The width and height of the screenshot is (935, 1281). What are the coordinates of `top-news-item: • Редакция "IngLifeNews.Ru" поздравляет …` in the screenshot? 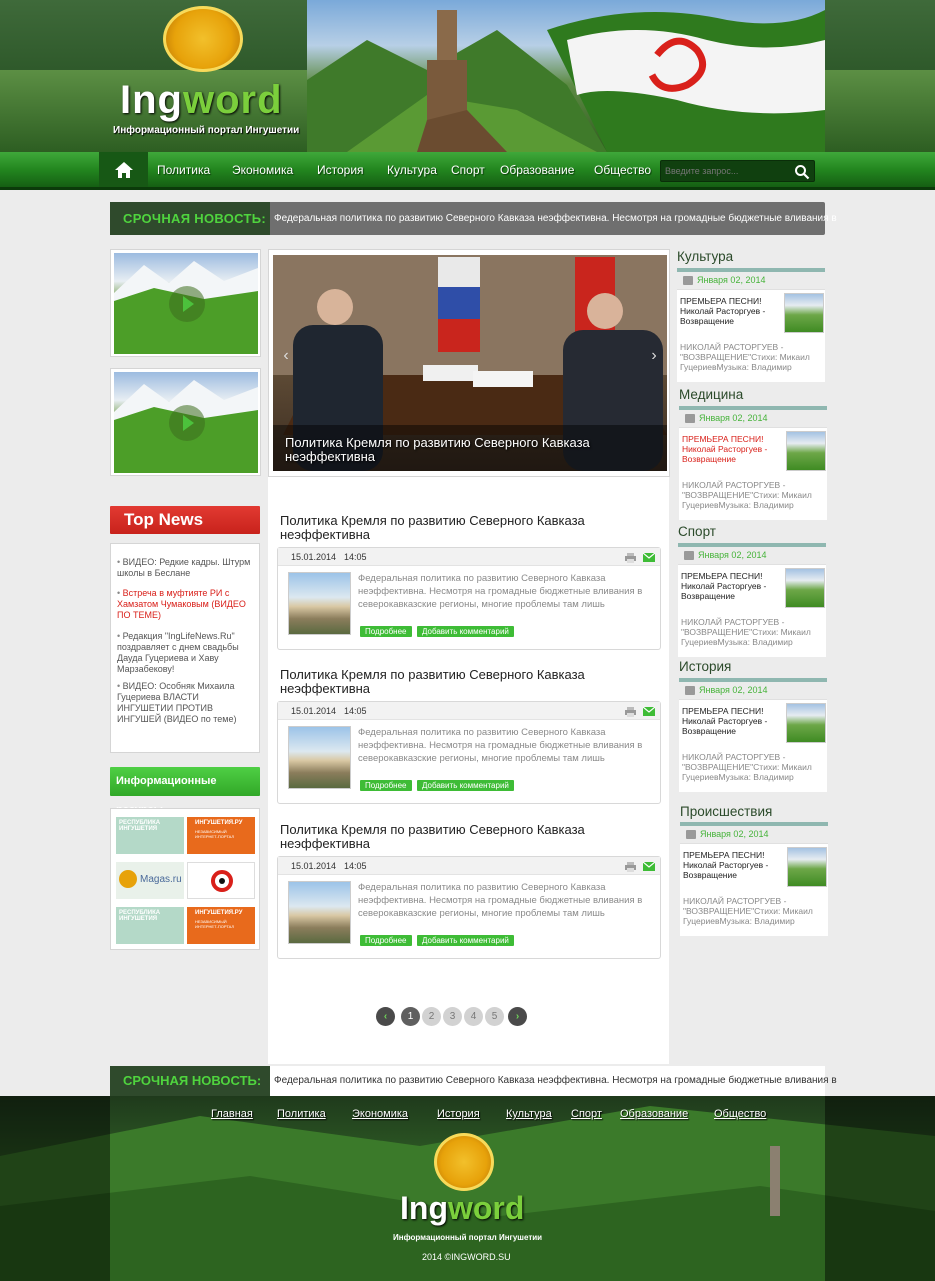 It's located at (186, 653).